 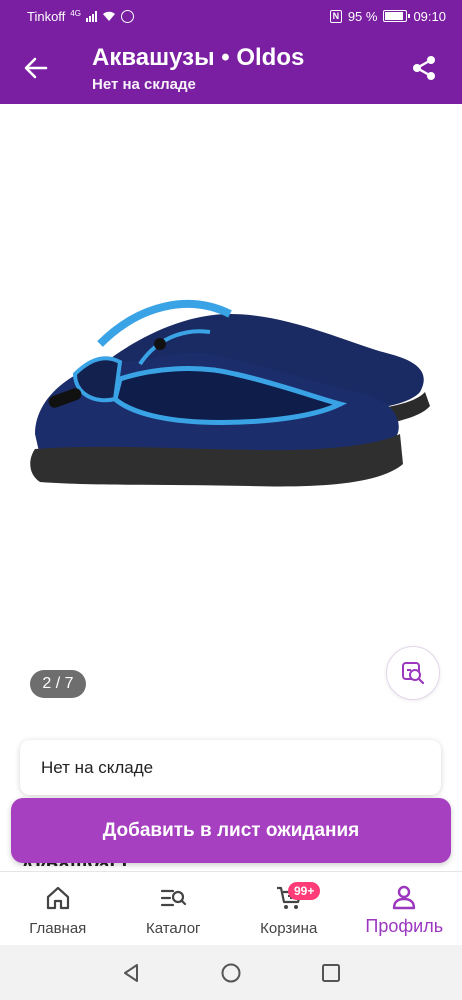 I want to click on status-left: Tinkoff 4G, so click(x=80, y=16).